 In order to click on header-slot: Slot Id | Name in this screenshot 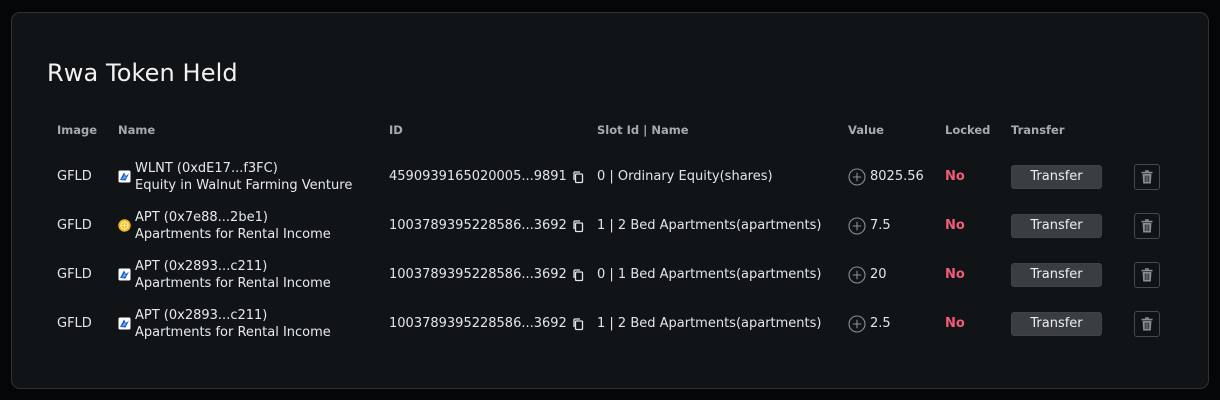, I will do `click(643, 130)`.